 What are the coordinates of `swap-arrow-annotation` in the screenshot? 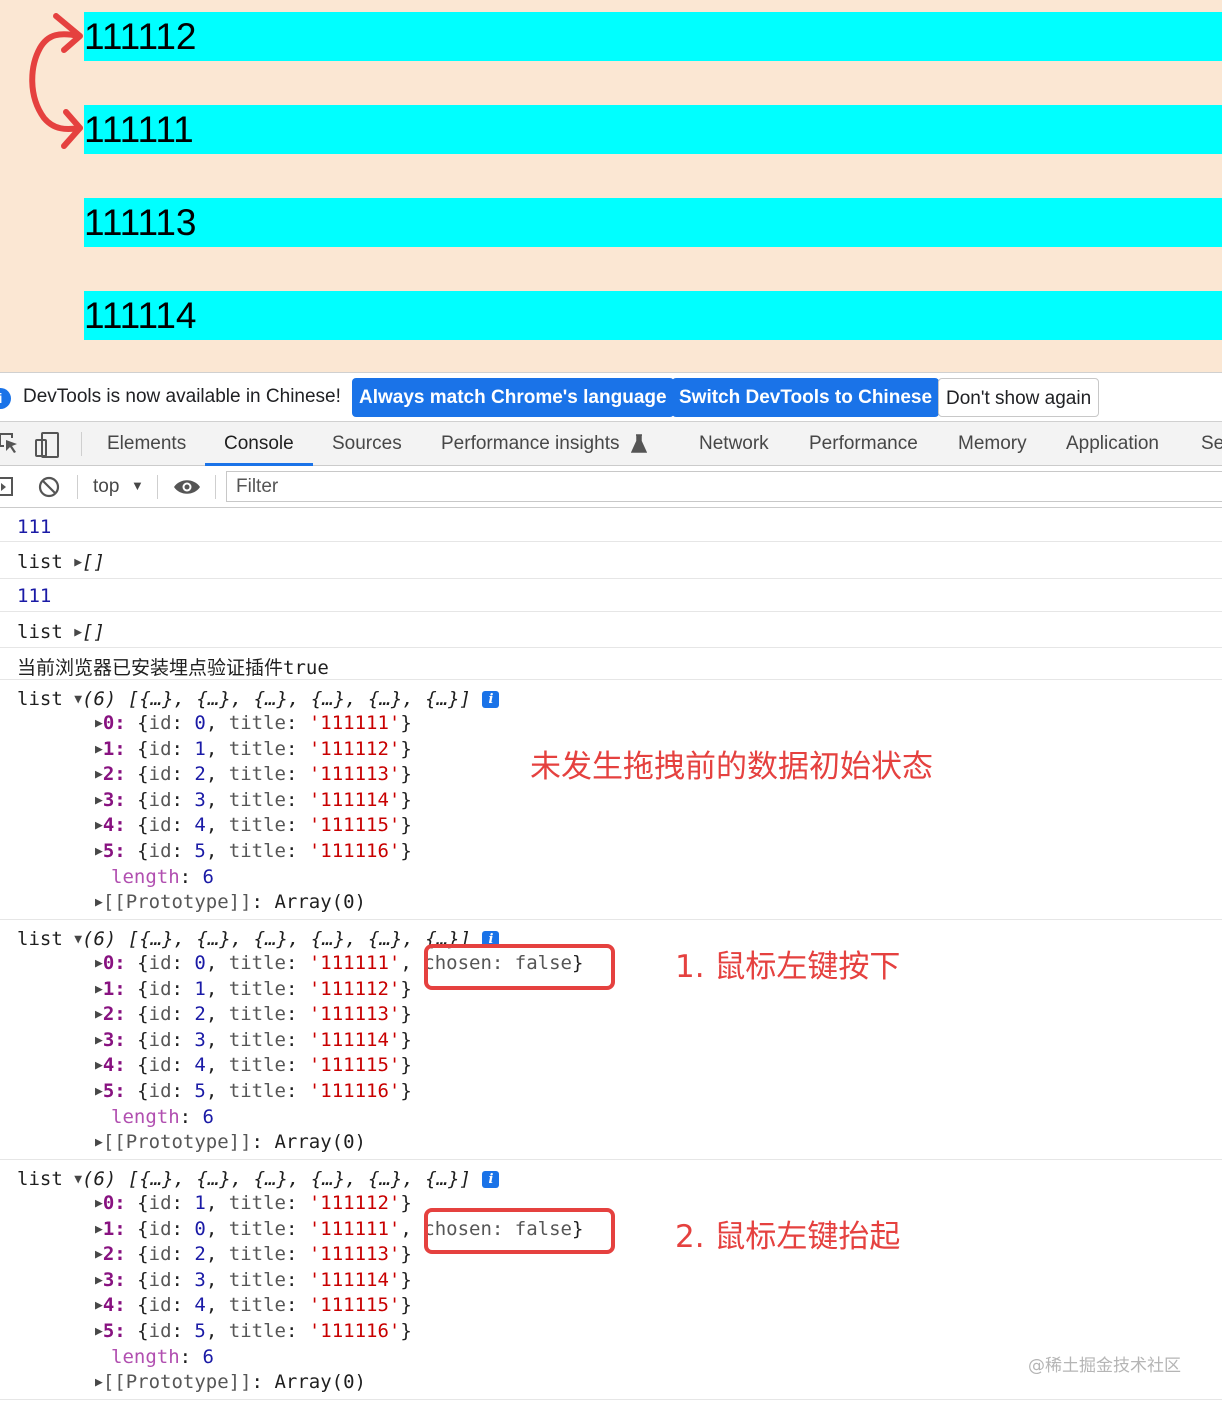 It's located at (56, 81).